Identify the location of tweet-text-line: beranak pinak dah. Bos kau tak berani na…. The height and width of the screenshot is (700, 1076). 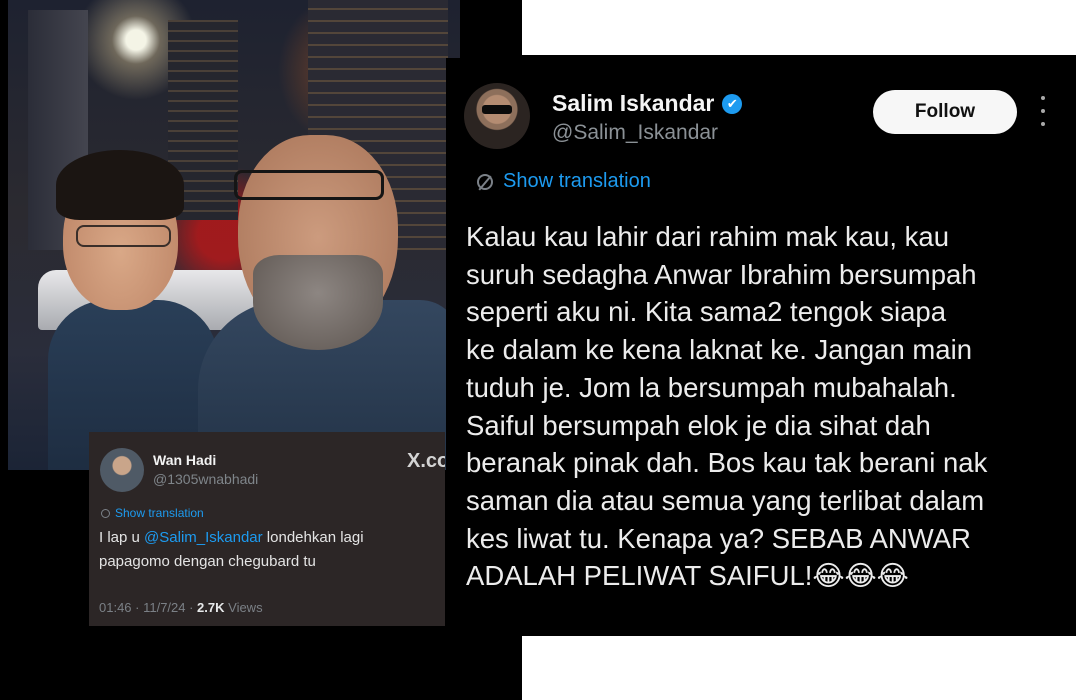
(727, 463).